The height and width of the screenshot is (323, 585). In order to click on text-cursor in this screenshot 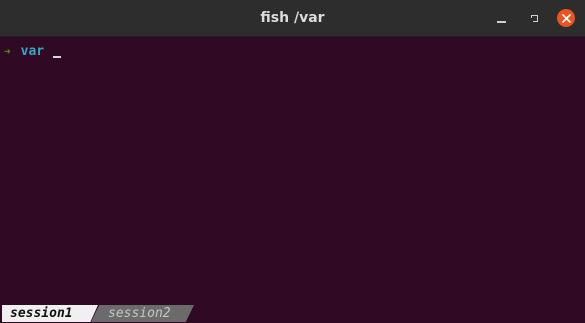, I will do `click(57, 57)`.